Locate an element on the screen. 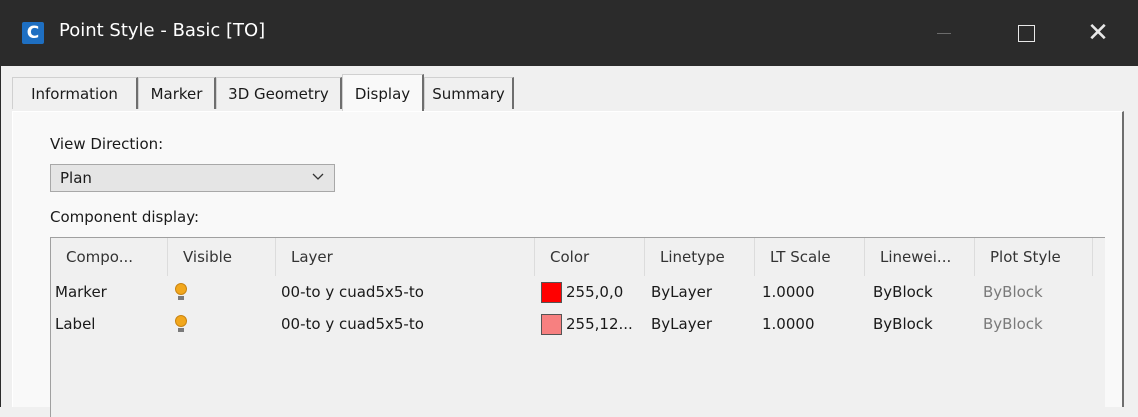 The image size is (1138, 417). view-direction-label: View Direction: is located at coordinates (107, 144).